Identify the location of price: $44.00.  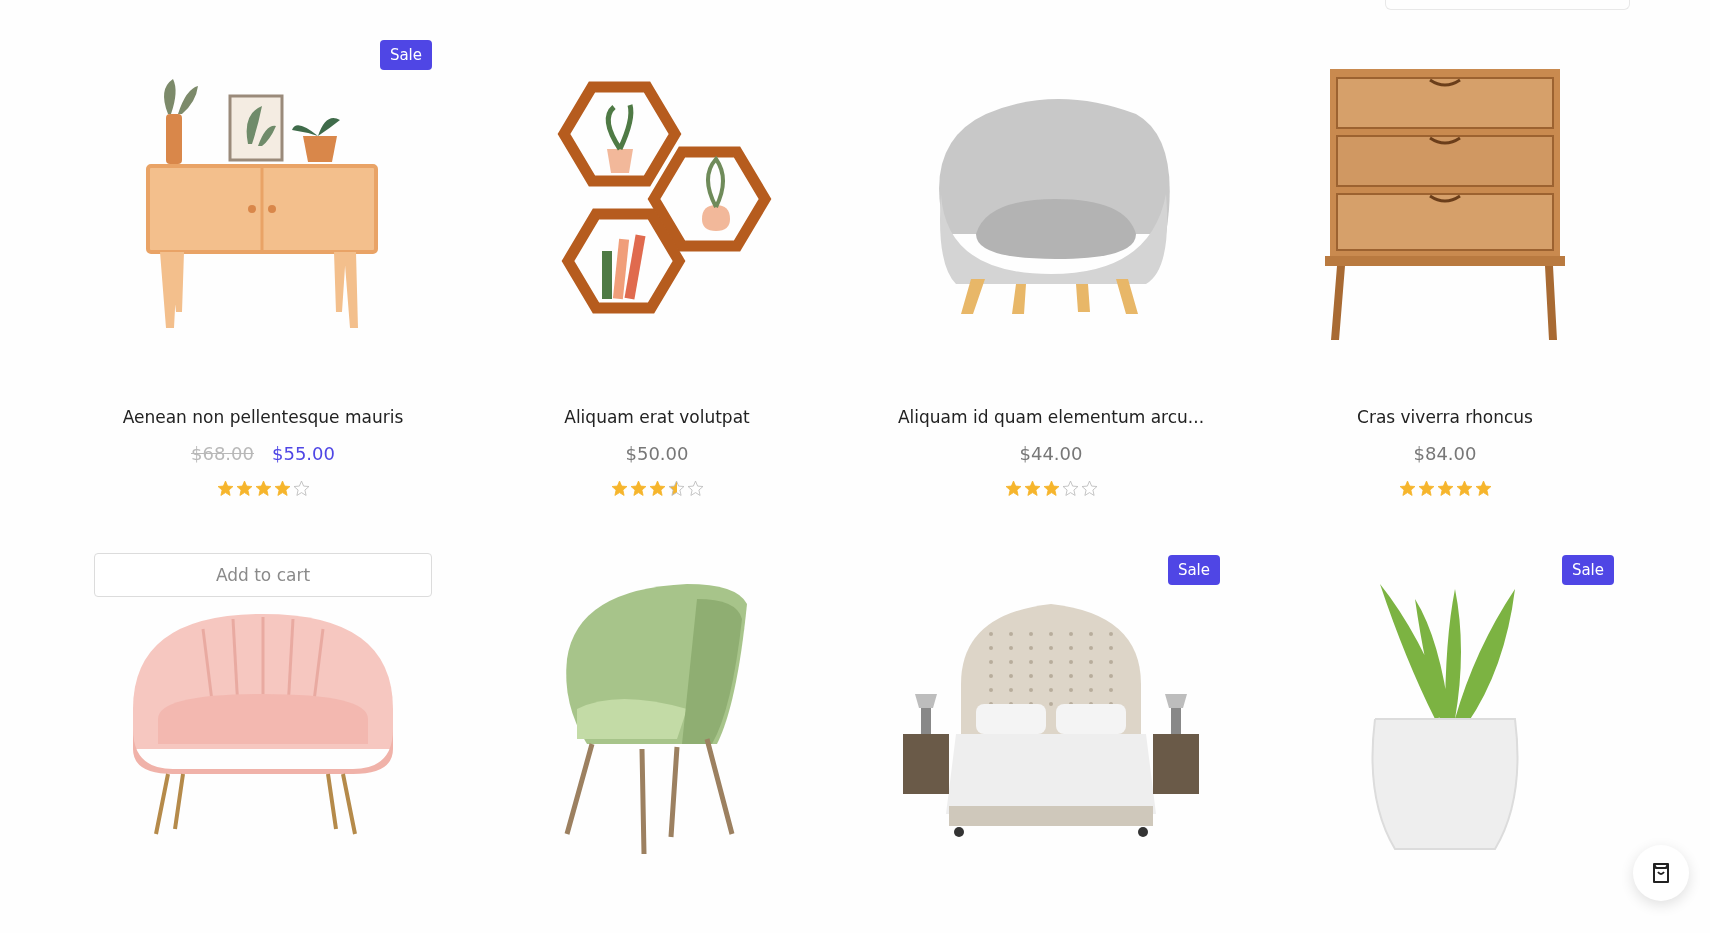
(1051, 453).